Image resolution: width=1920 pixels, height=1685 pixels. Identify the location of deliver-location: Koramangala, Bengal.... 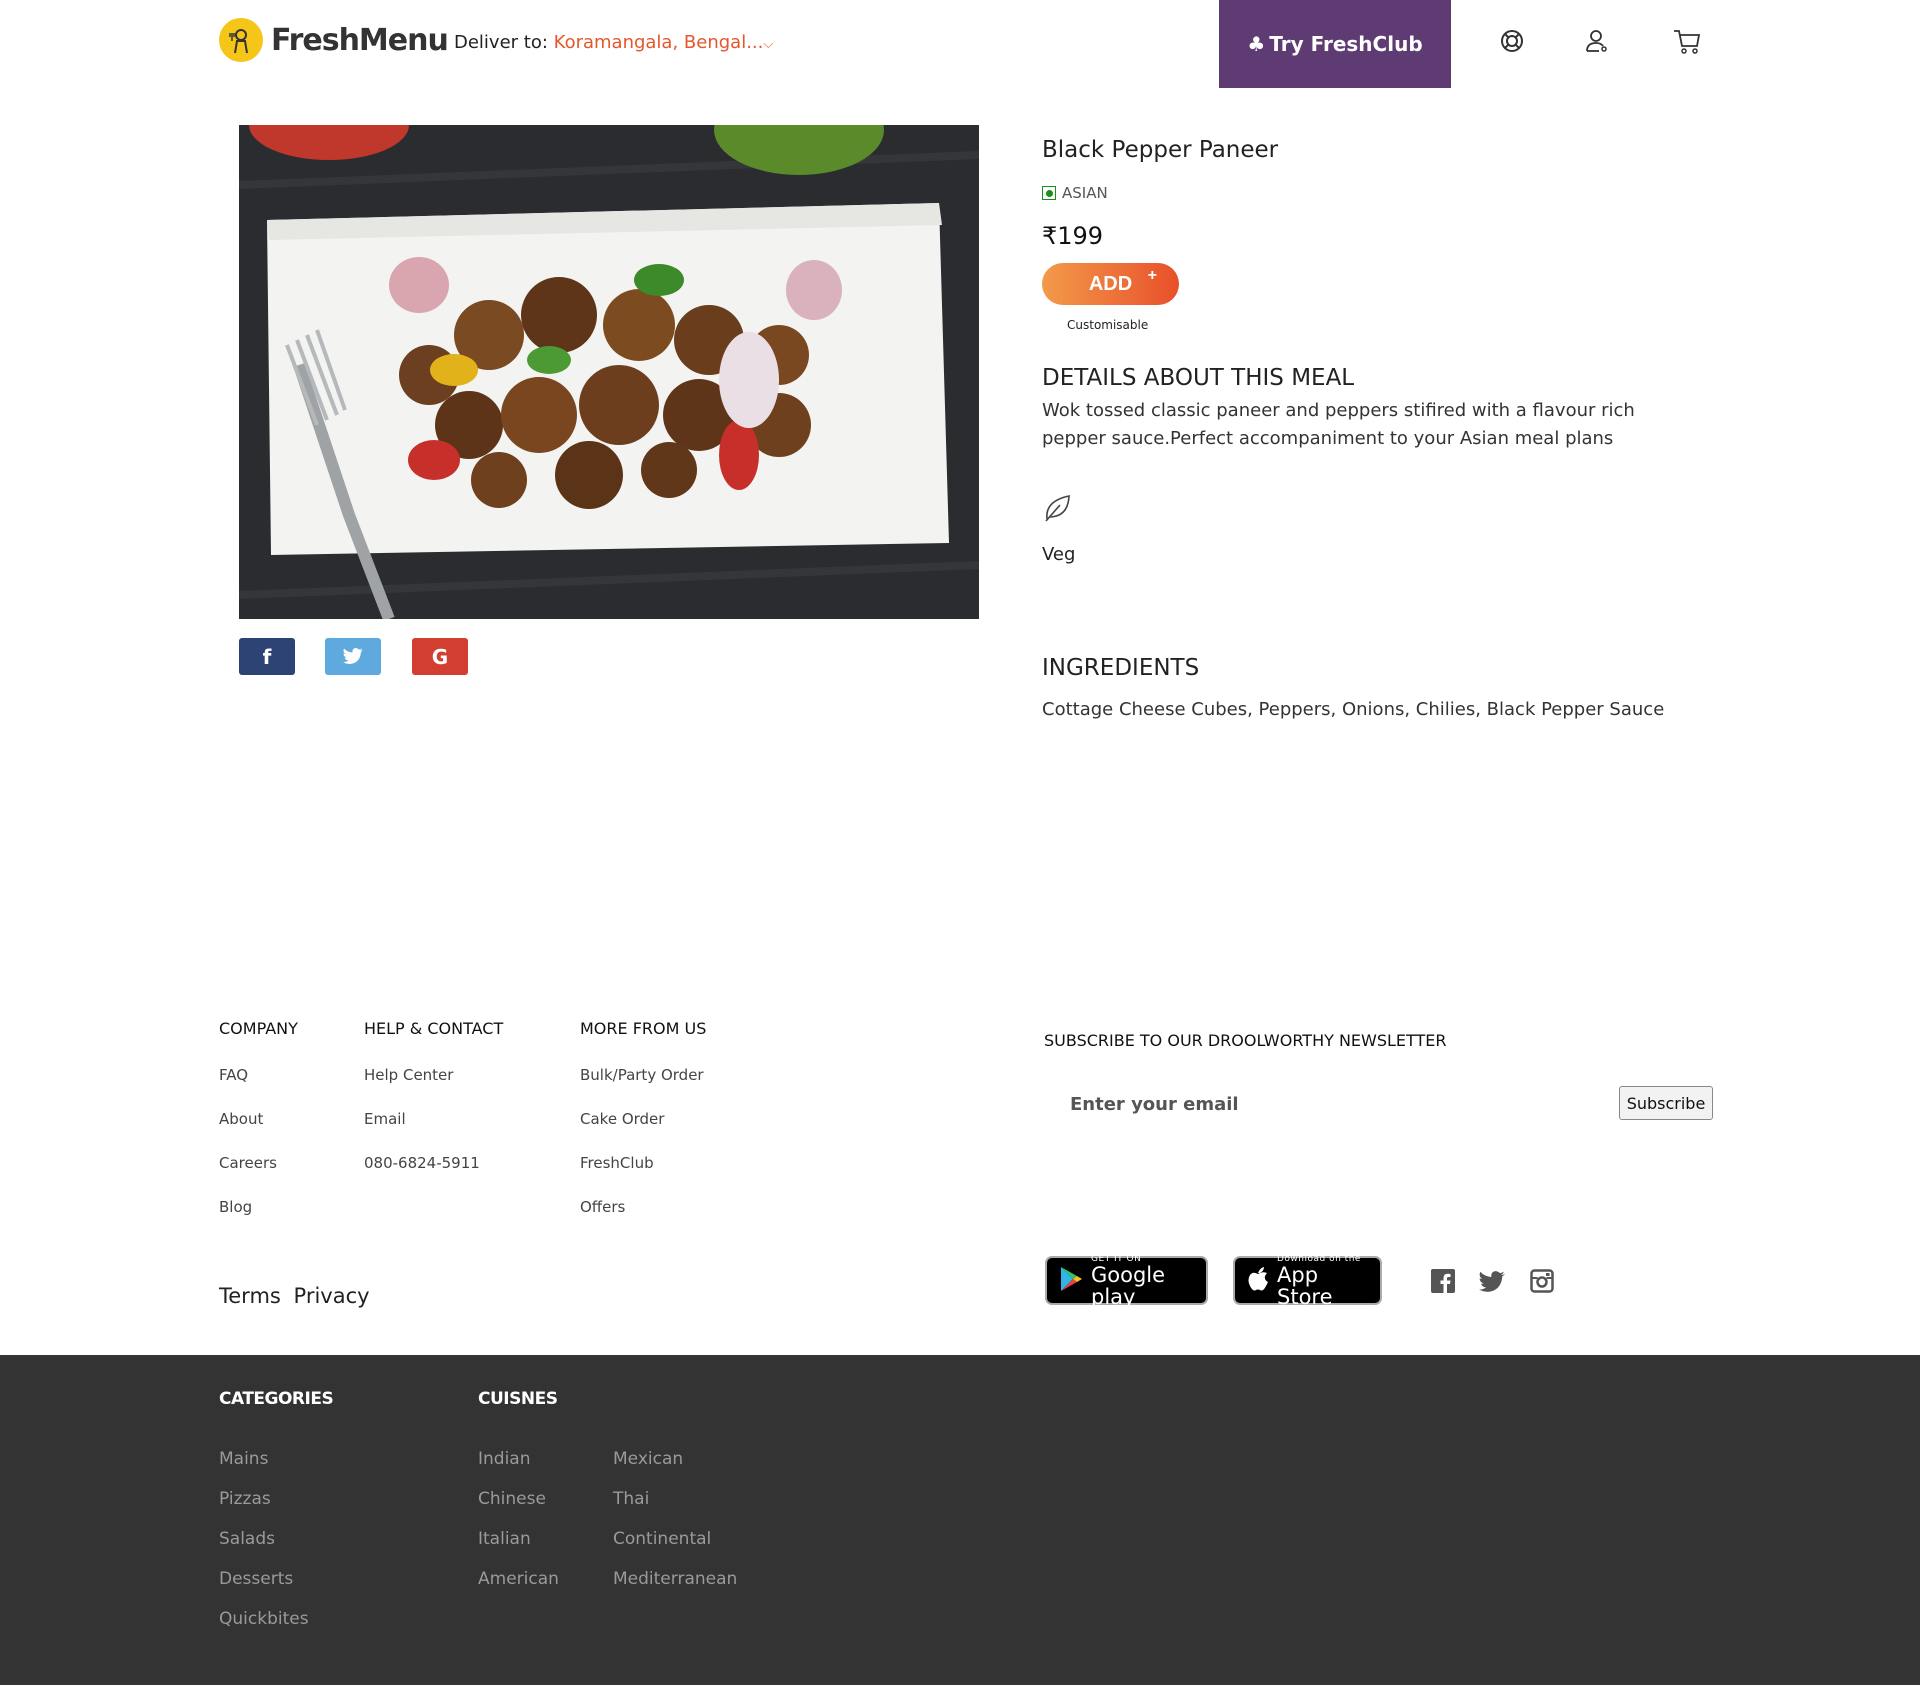
(659, 42).